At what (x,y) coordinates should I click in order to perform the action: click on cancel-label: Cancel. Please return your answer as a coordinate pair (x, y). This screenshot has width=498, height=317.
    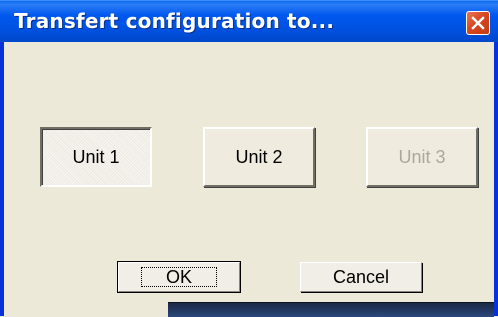
    Looking at the image, I should click on (361, 276).